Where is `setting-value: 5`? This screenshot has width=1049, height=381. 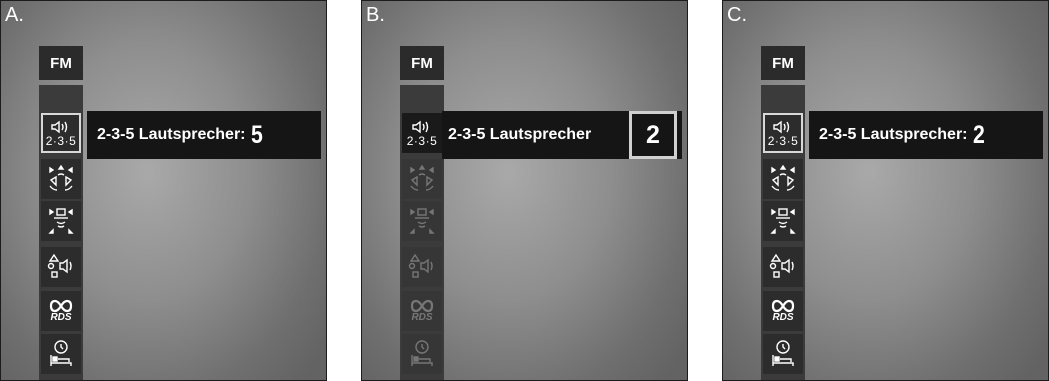
setting-value: 5 is located at coordinates (257, 135).